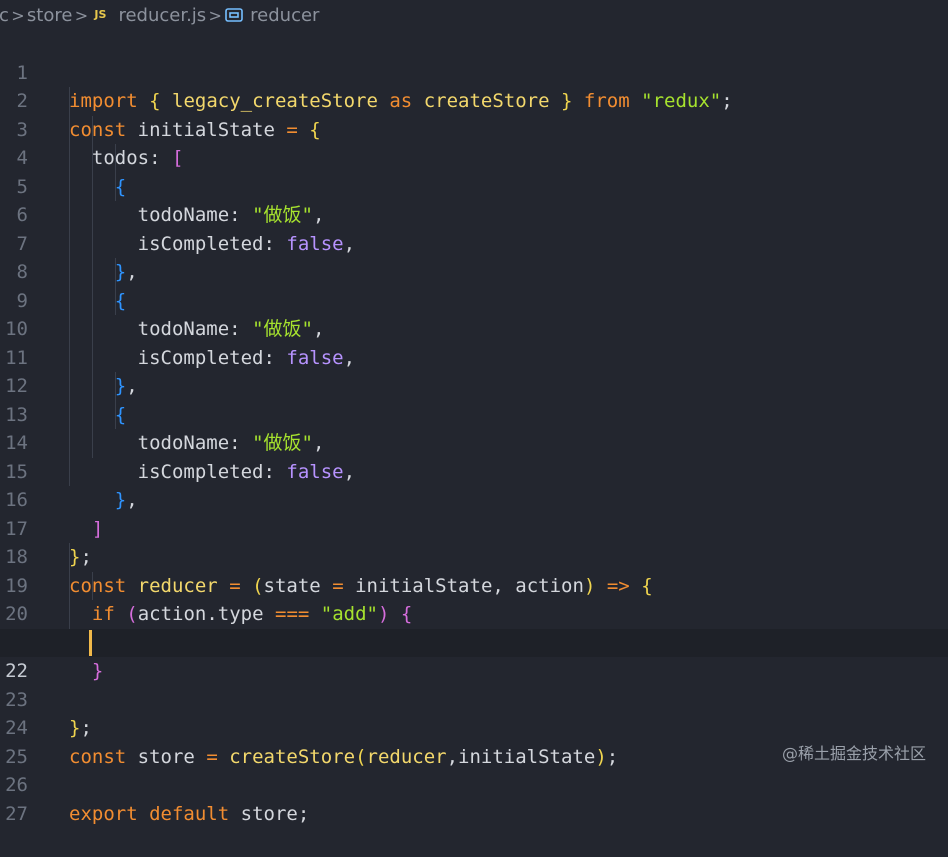  I want to click on code-line: 6 isCompleted: false,, so click(474, 187).